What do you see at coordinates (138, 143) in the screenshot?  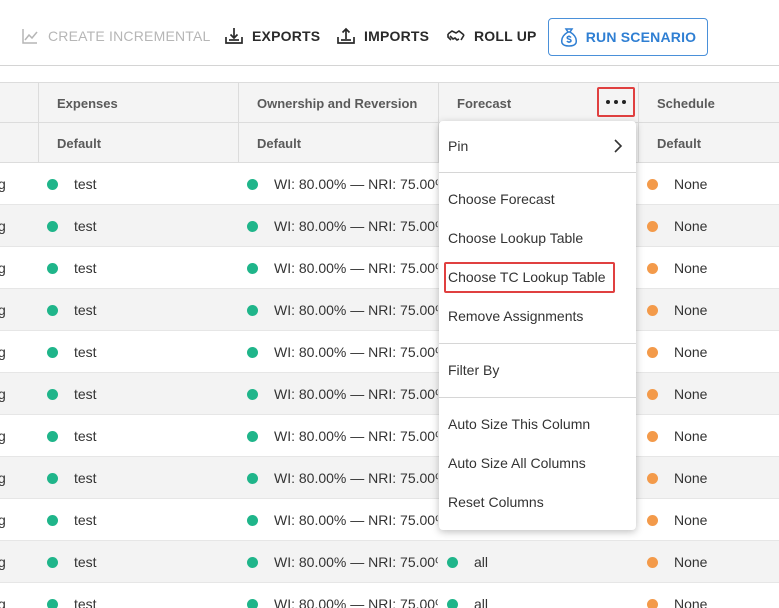 I see `column-subheader-expenses: Default` at bounding box center [138, 143].